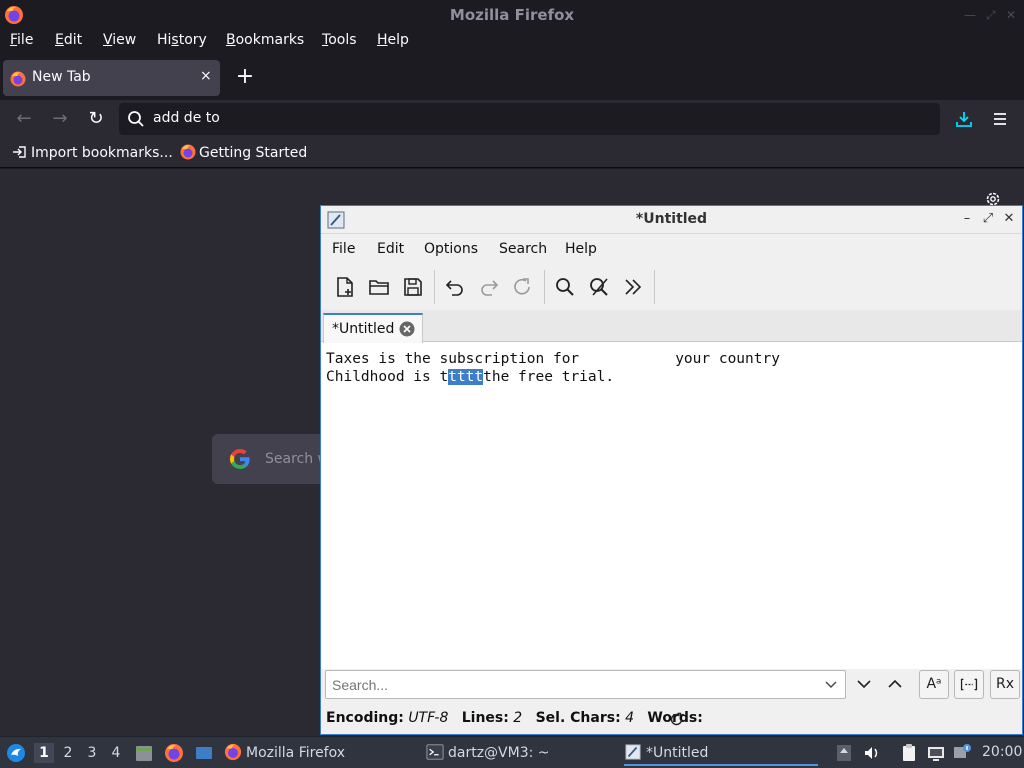  What do you see at coordinates (512, 153) in the screenshot?
I see `bookmarks-toolbar: Import bookmarks... Getting Started` at bounding box center [512, 153].